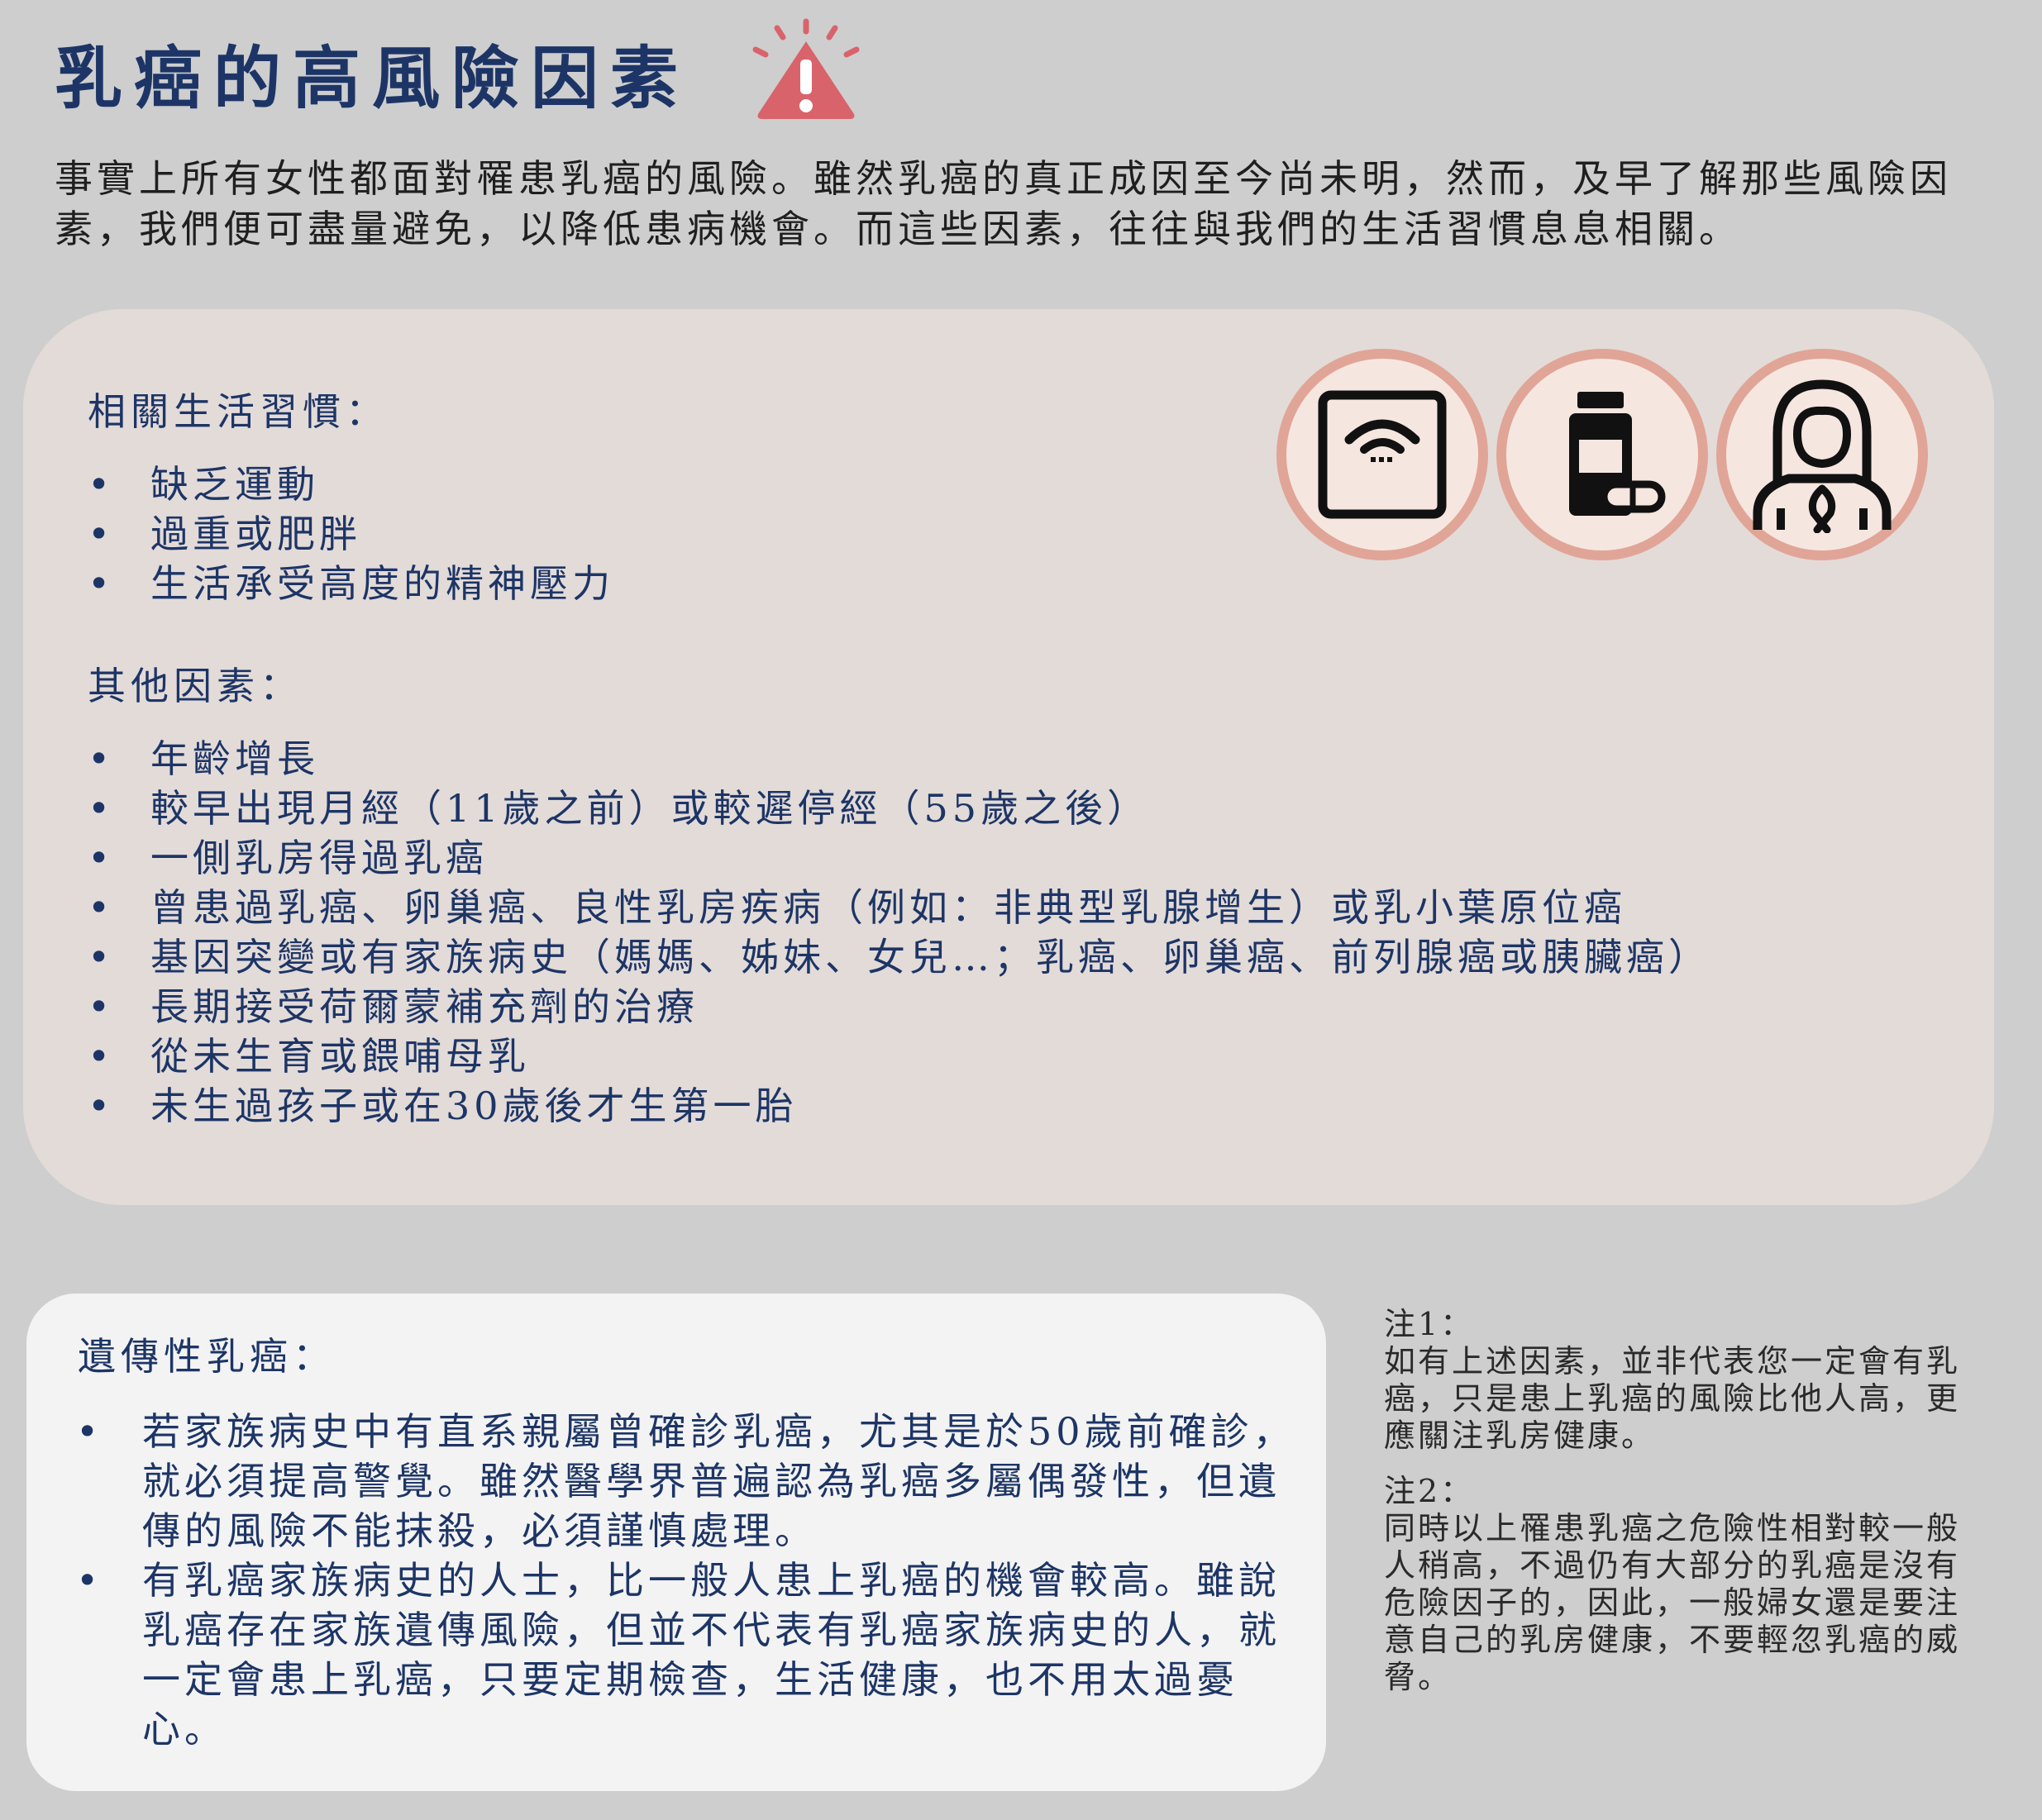 The image size is (2042, 1820). I want to click on note-label: 注1：, so click(1430, 1324).